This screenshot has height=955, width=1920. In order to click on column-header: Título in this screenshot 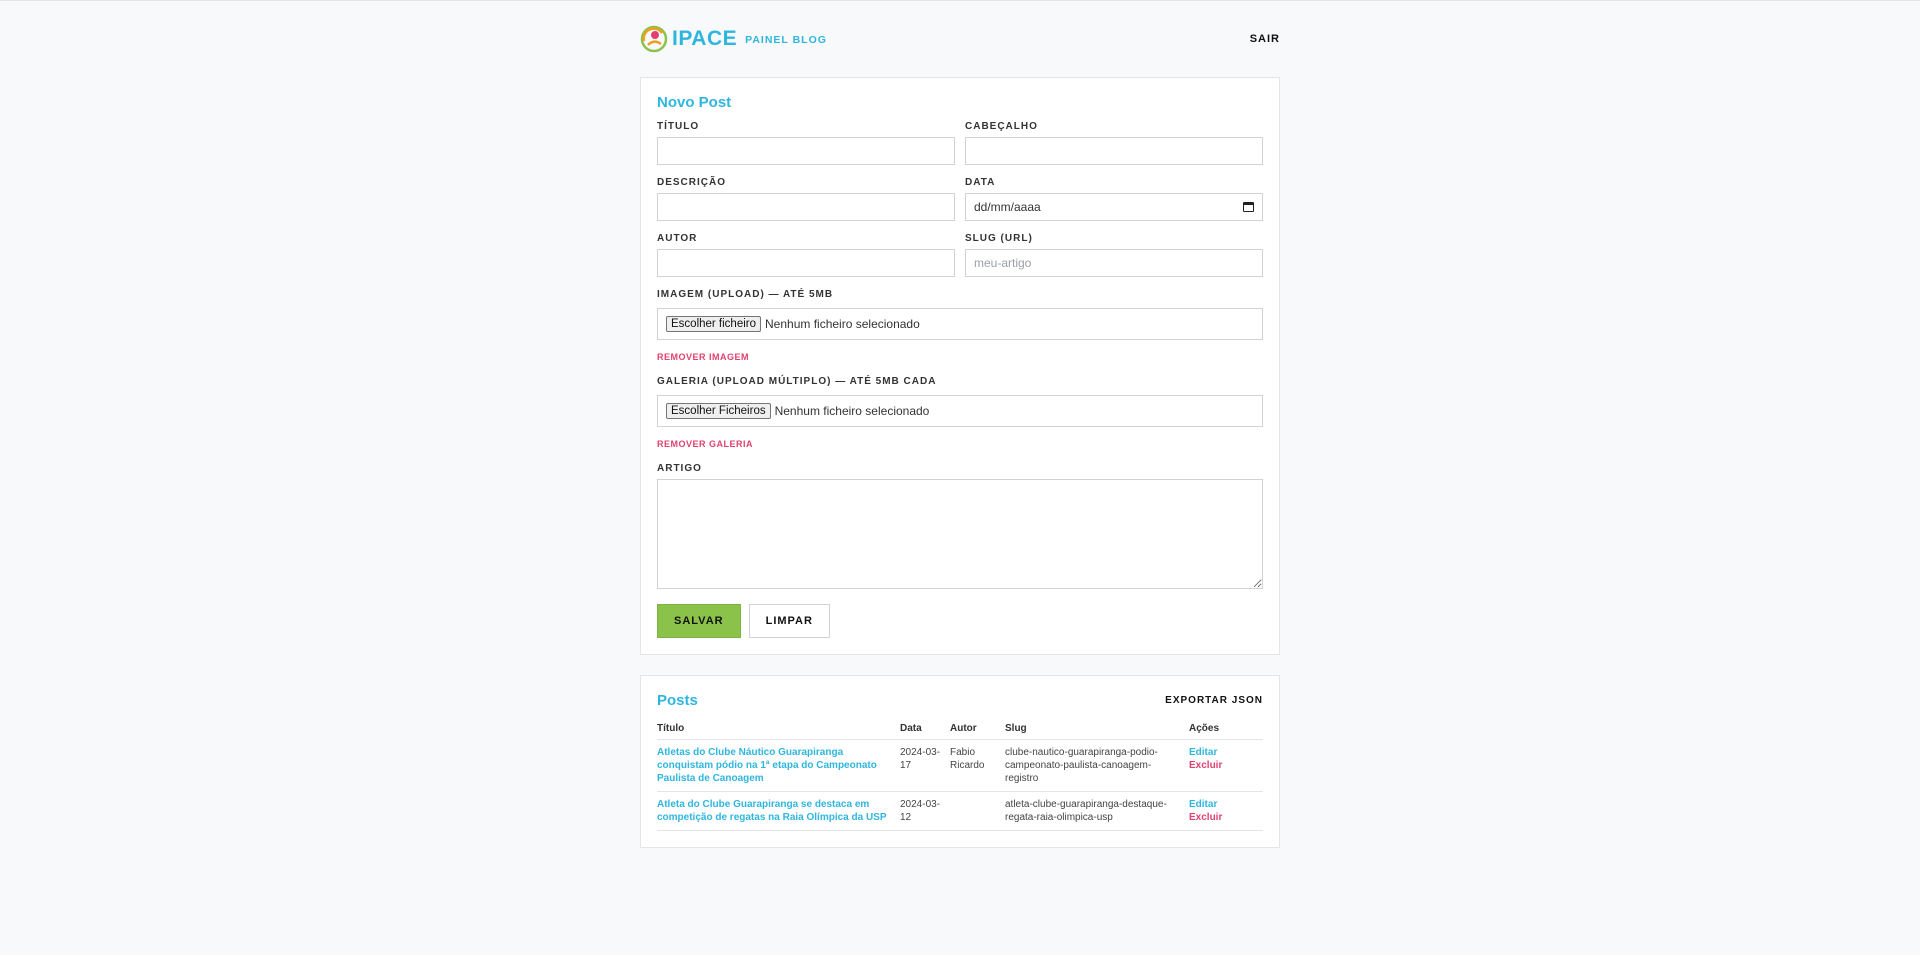, I will do `click(778, 731)`.